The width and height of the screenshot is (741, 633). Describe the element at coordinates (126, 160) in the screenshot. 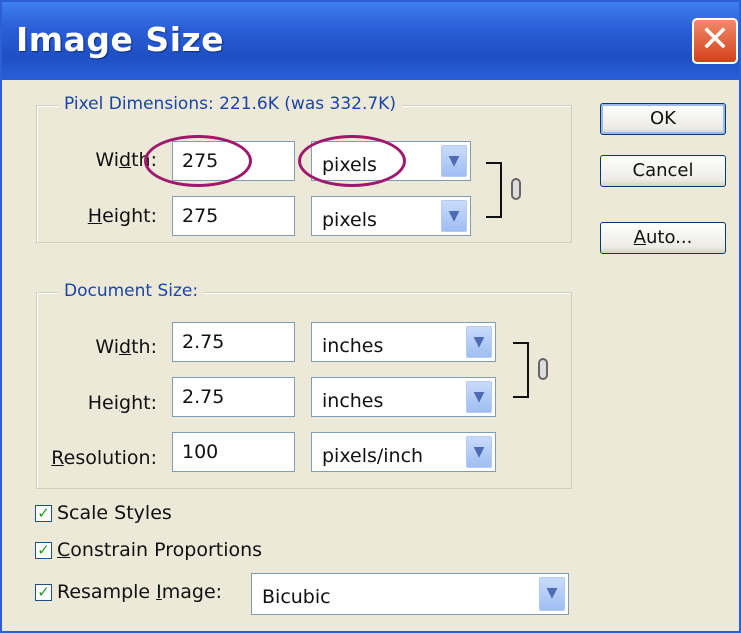

I see `pixel-width-label: Width:` at that location.